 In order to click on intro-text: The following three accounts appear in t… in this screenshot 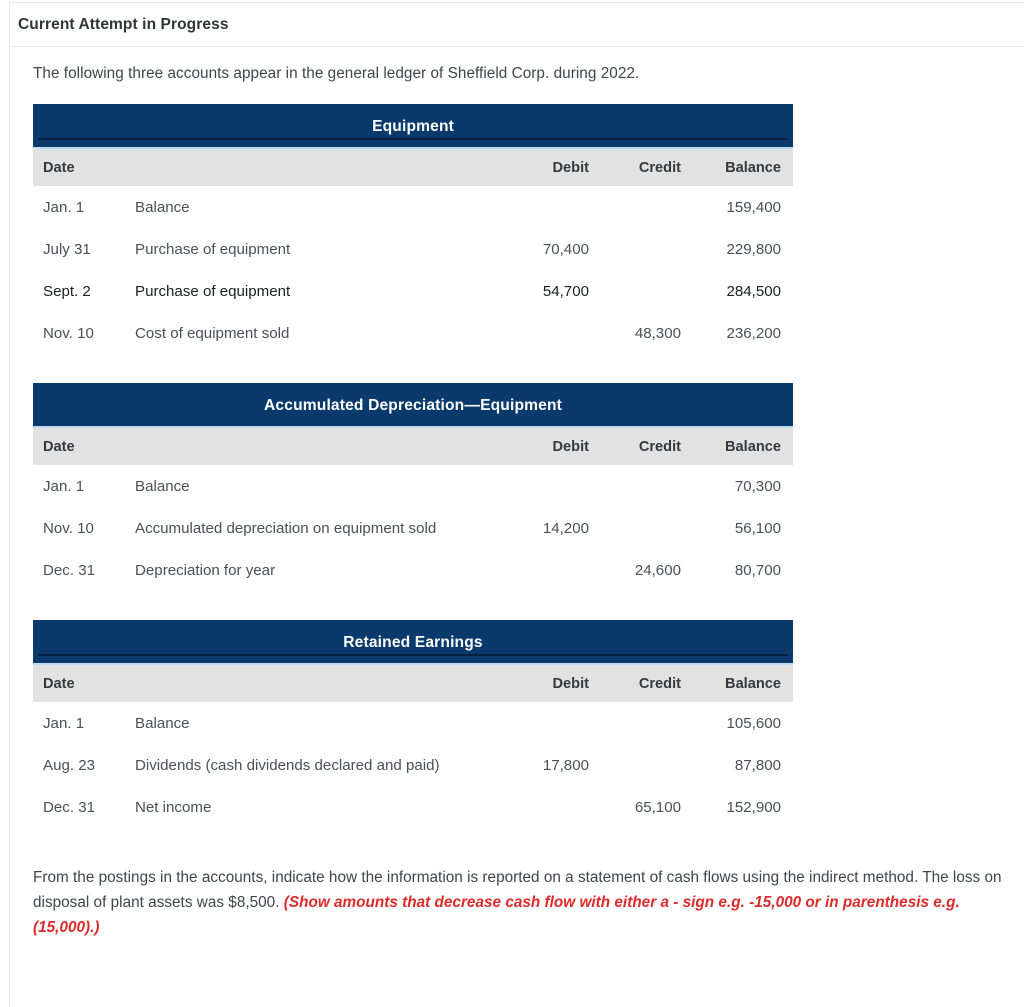, I will do `click(336, 73)`.